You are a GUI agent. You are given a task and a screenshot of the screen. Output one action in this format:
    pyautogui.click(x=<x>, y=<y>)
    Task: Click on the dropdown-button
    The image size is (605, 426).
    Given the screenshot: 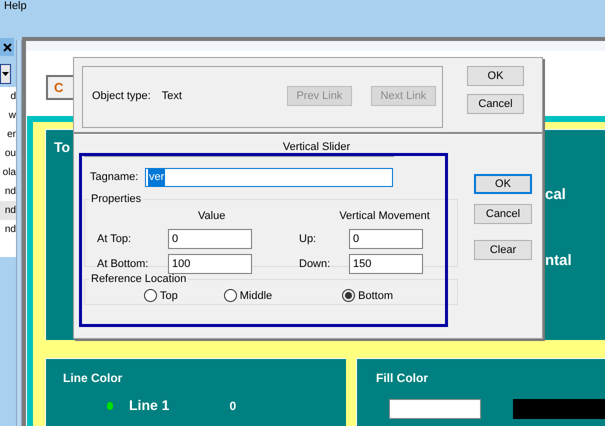 What is the action you would take?
    pyautogui.click(x=5, y=74)
    